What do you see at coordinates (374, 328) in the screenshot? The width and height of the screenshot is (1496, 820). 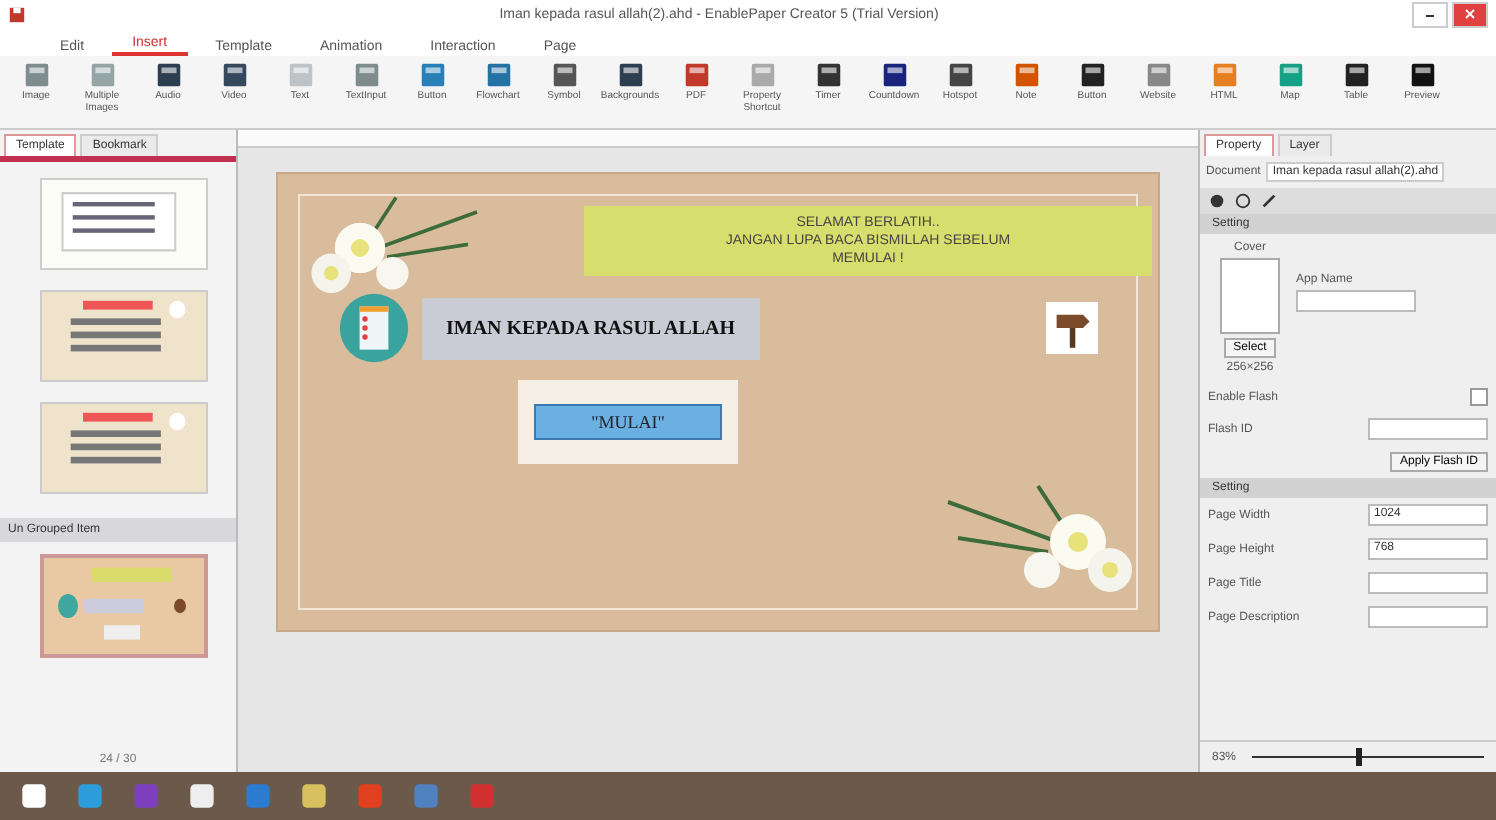 I see `notebook-icon` at bounding box center [374, 328].